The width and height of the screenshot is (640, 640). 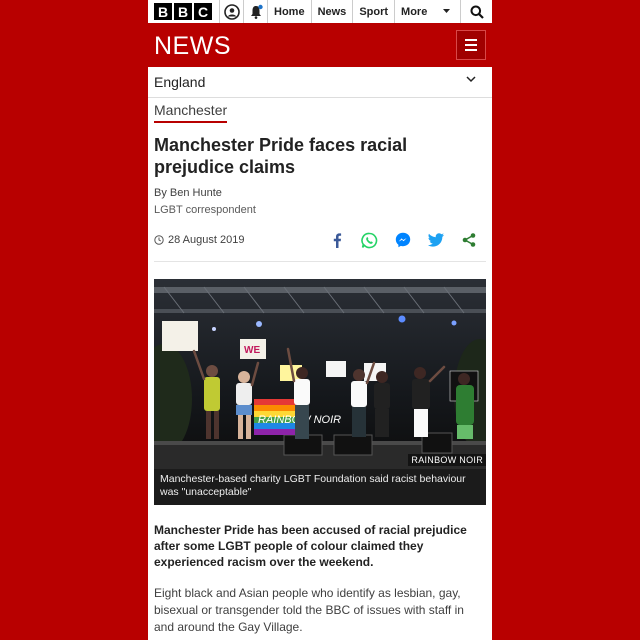 I want to click on bbc-top-bar: B B C Home News Sport More, so click(x=320, y=11).